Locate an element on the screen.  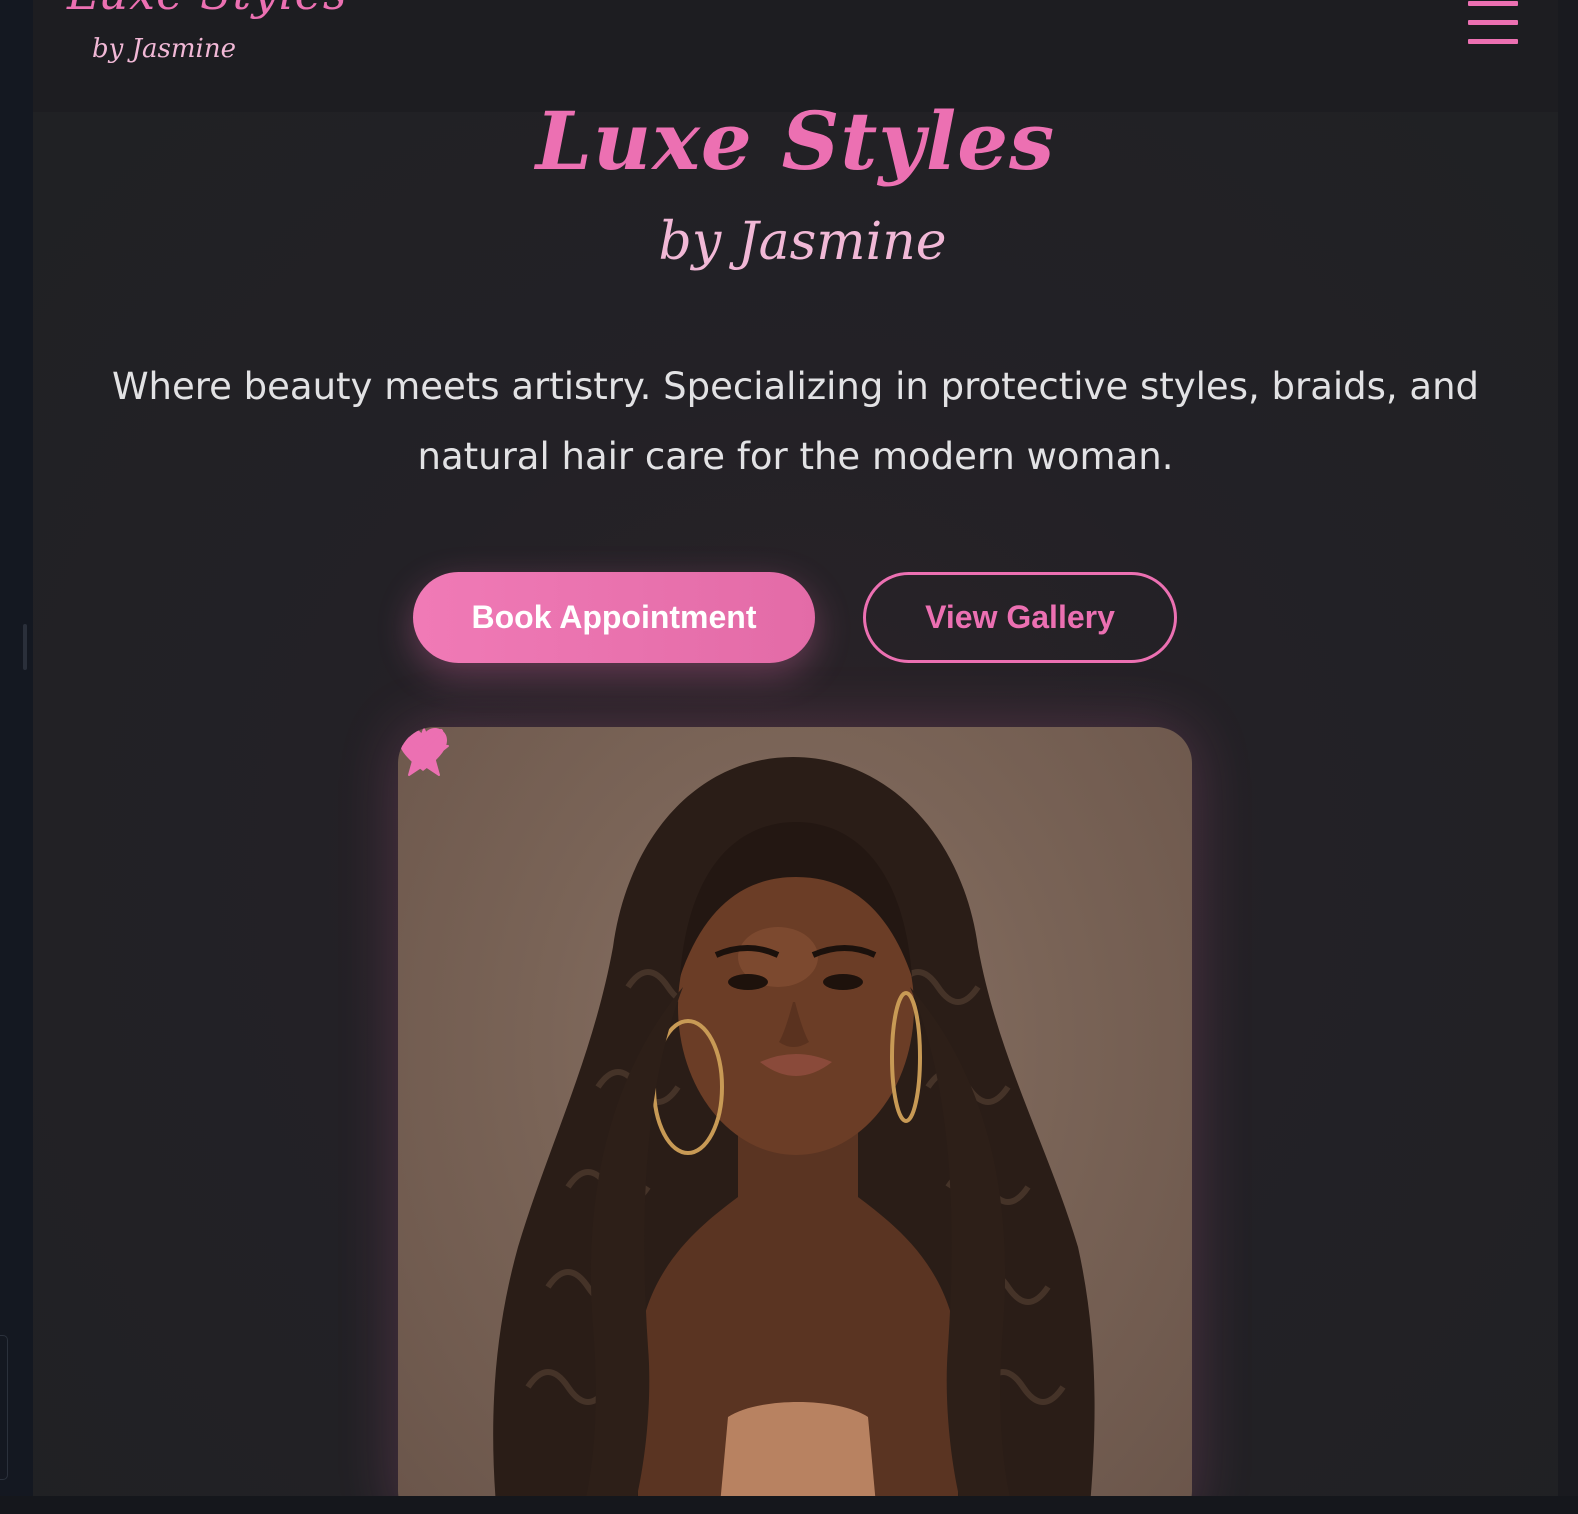
editor-left-gutter is located at coordinates (17, 757).